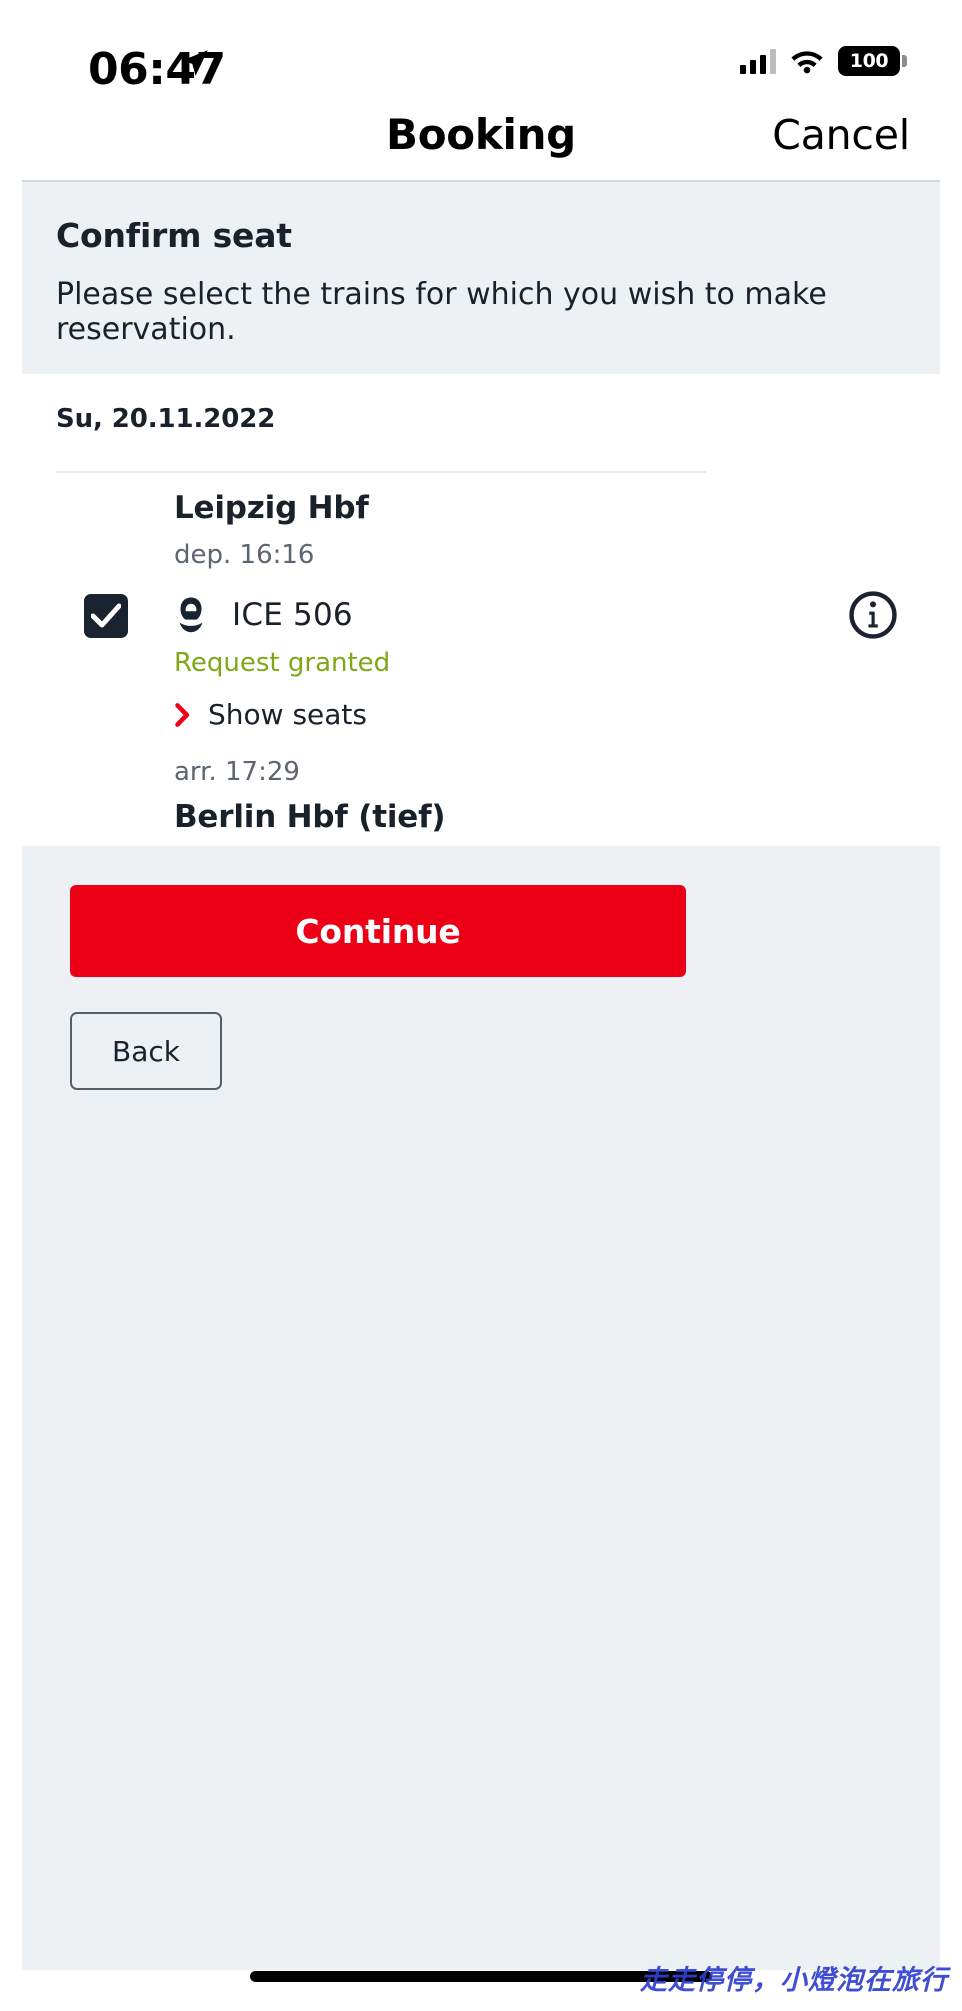  I want to click on select-train-checkbox, so click(106, 616).